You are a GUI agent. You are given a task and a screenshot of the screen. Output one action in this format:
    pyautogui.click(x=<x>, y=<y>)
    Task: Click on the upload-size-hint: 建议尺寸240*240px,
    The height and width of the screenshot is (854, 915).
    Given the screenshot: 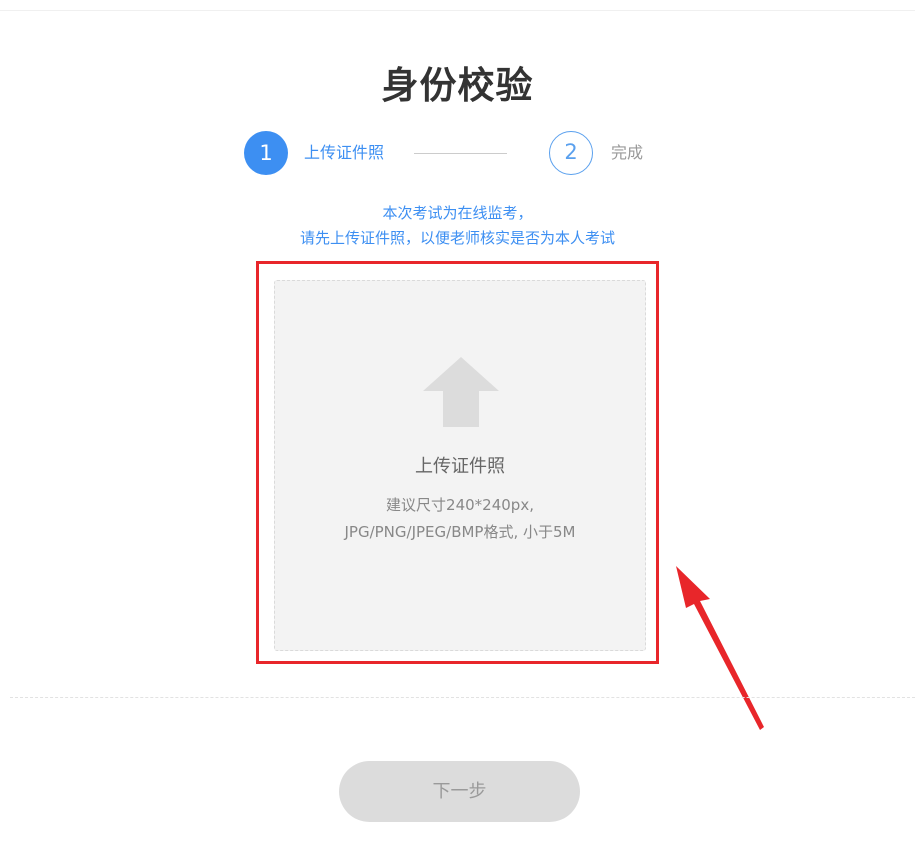 What is the action you would take?
    pyautogui.click(x=460, y=505)
    